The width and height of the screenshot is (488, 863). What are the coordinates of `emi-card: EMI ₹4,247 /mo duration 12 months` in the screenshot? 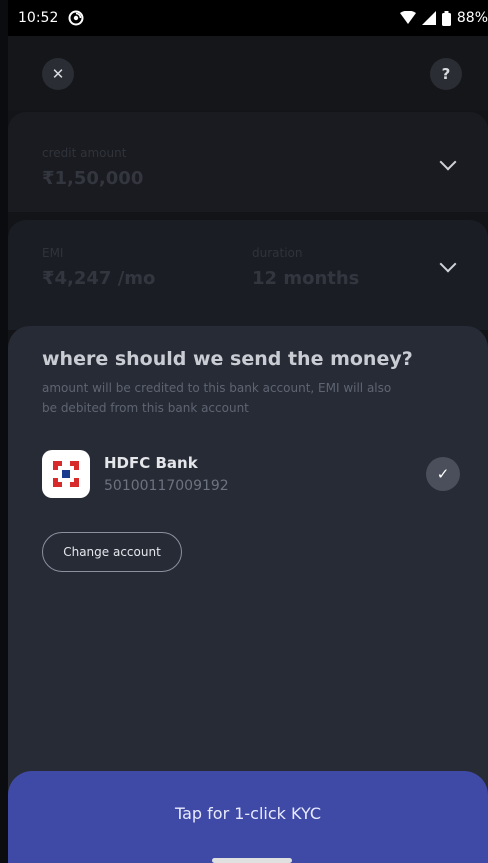 It's located at (248, 275).